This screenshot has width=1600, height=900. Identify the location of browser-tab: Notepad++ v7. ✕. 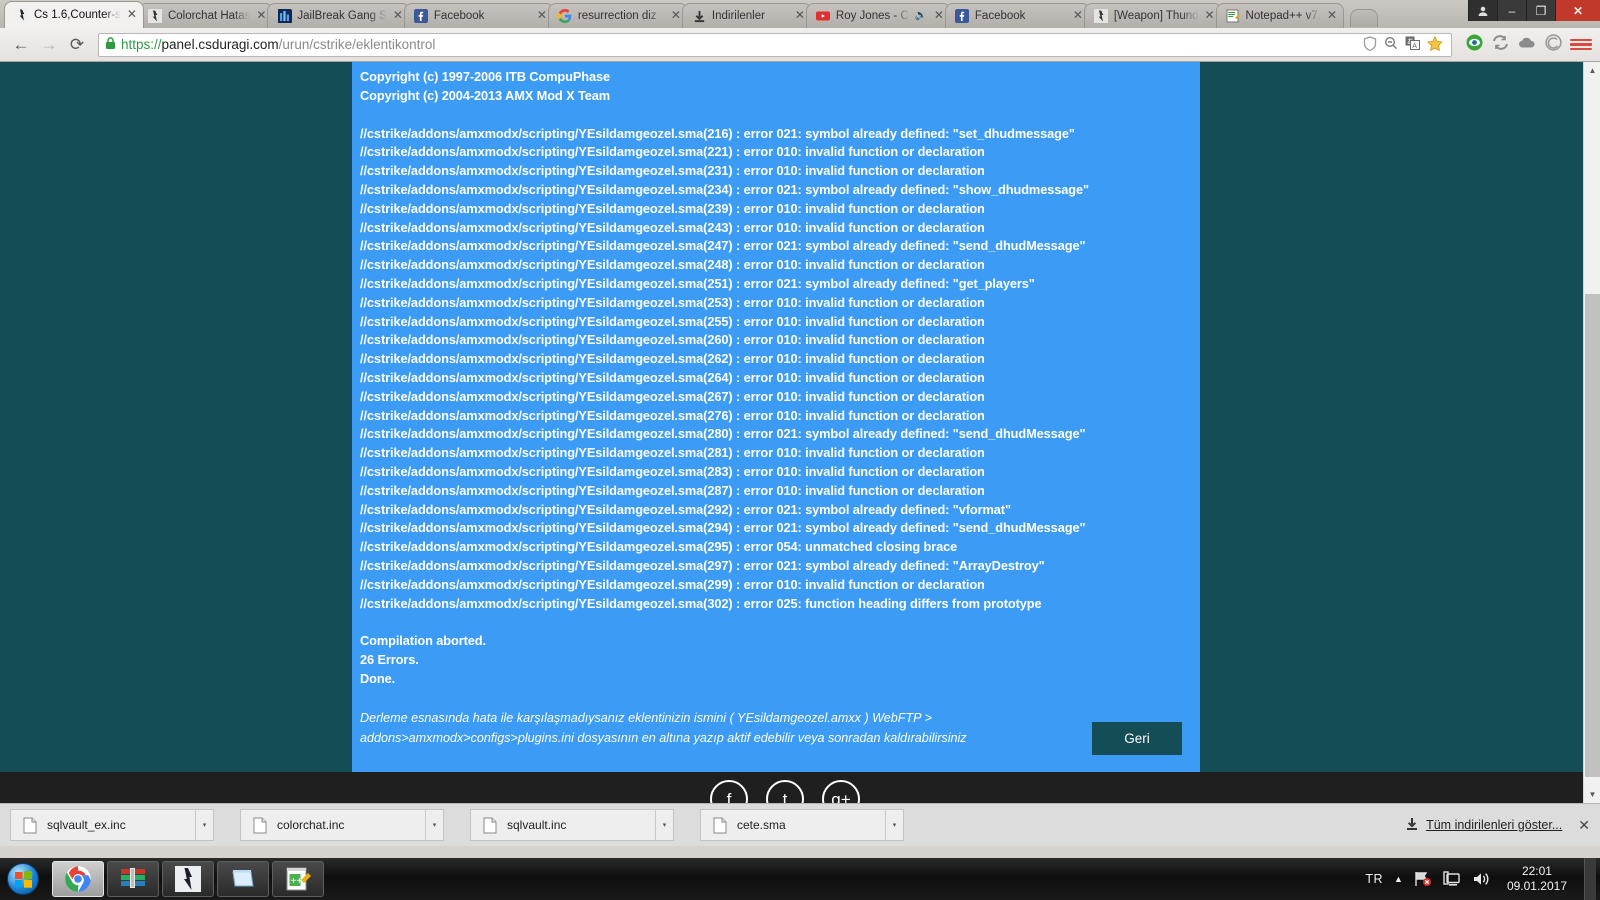
(1279, 15).